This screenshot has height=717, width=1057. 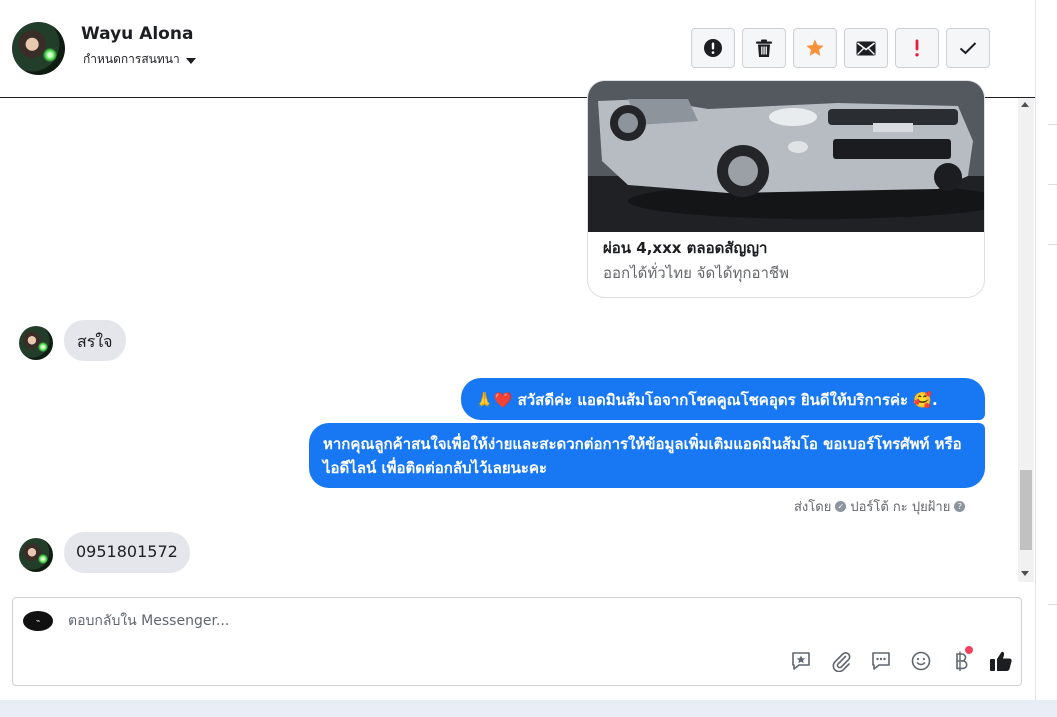 I want to click on delete-button, so click(x=764, y=48).